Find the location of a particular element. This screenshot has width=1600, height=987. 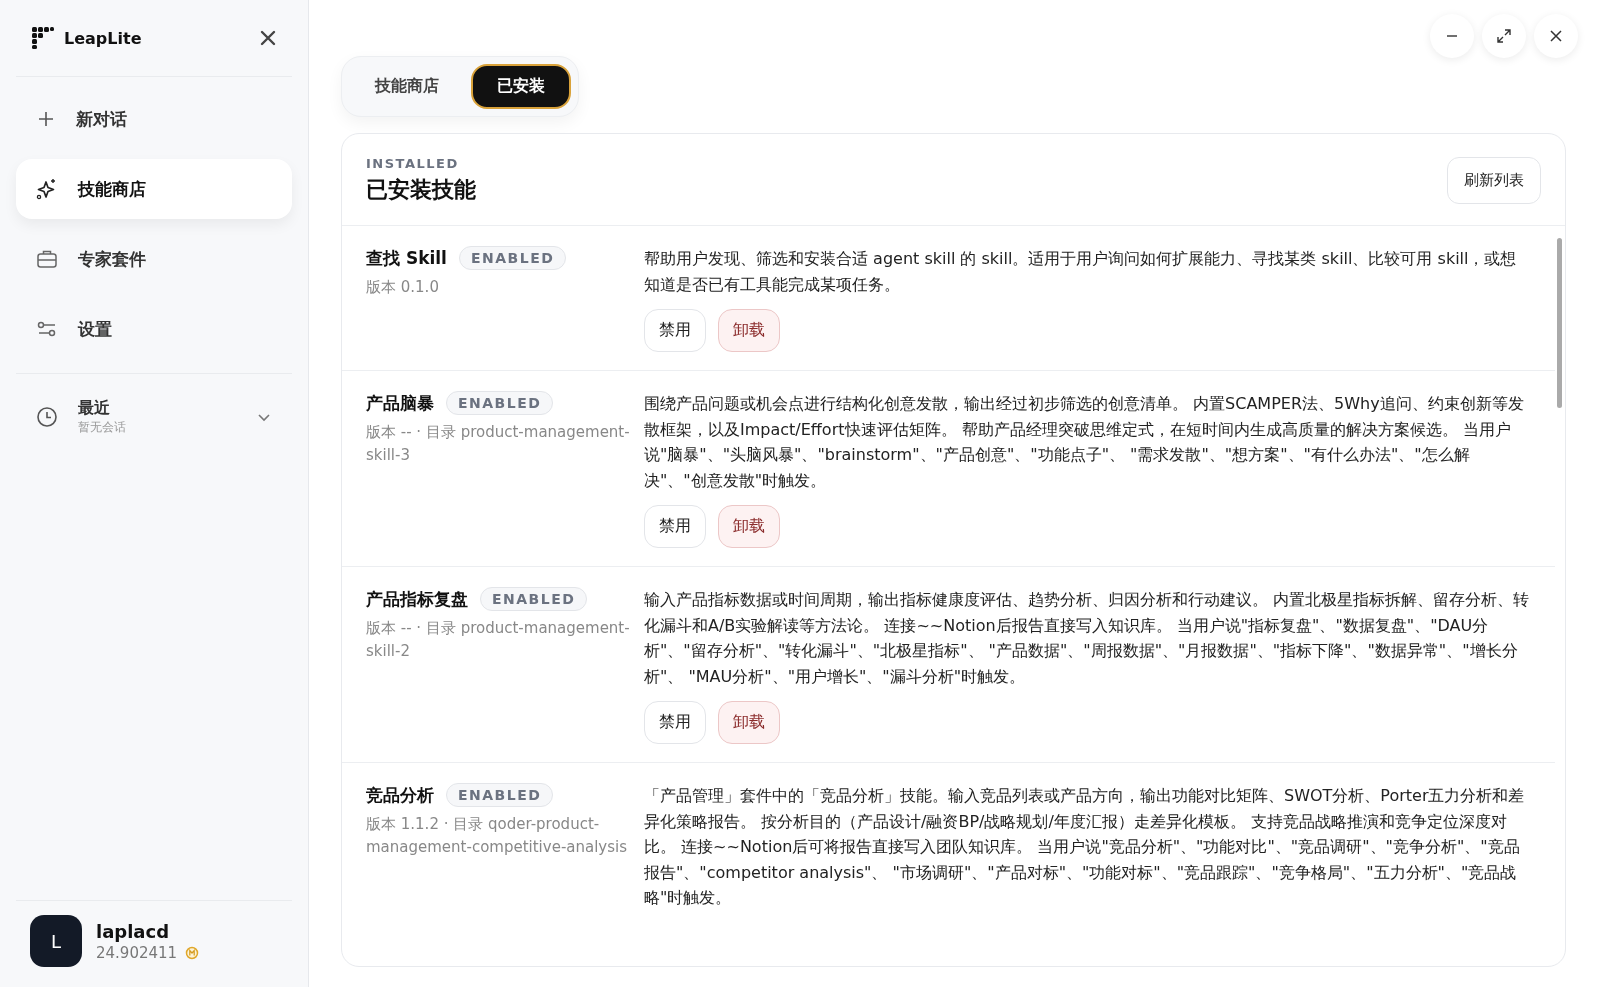

tab: 已安装 is located at coordinates (521, 86).